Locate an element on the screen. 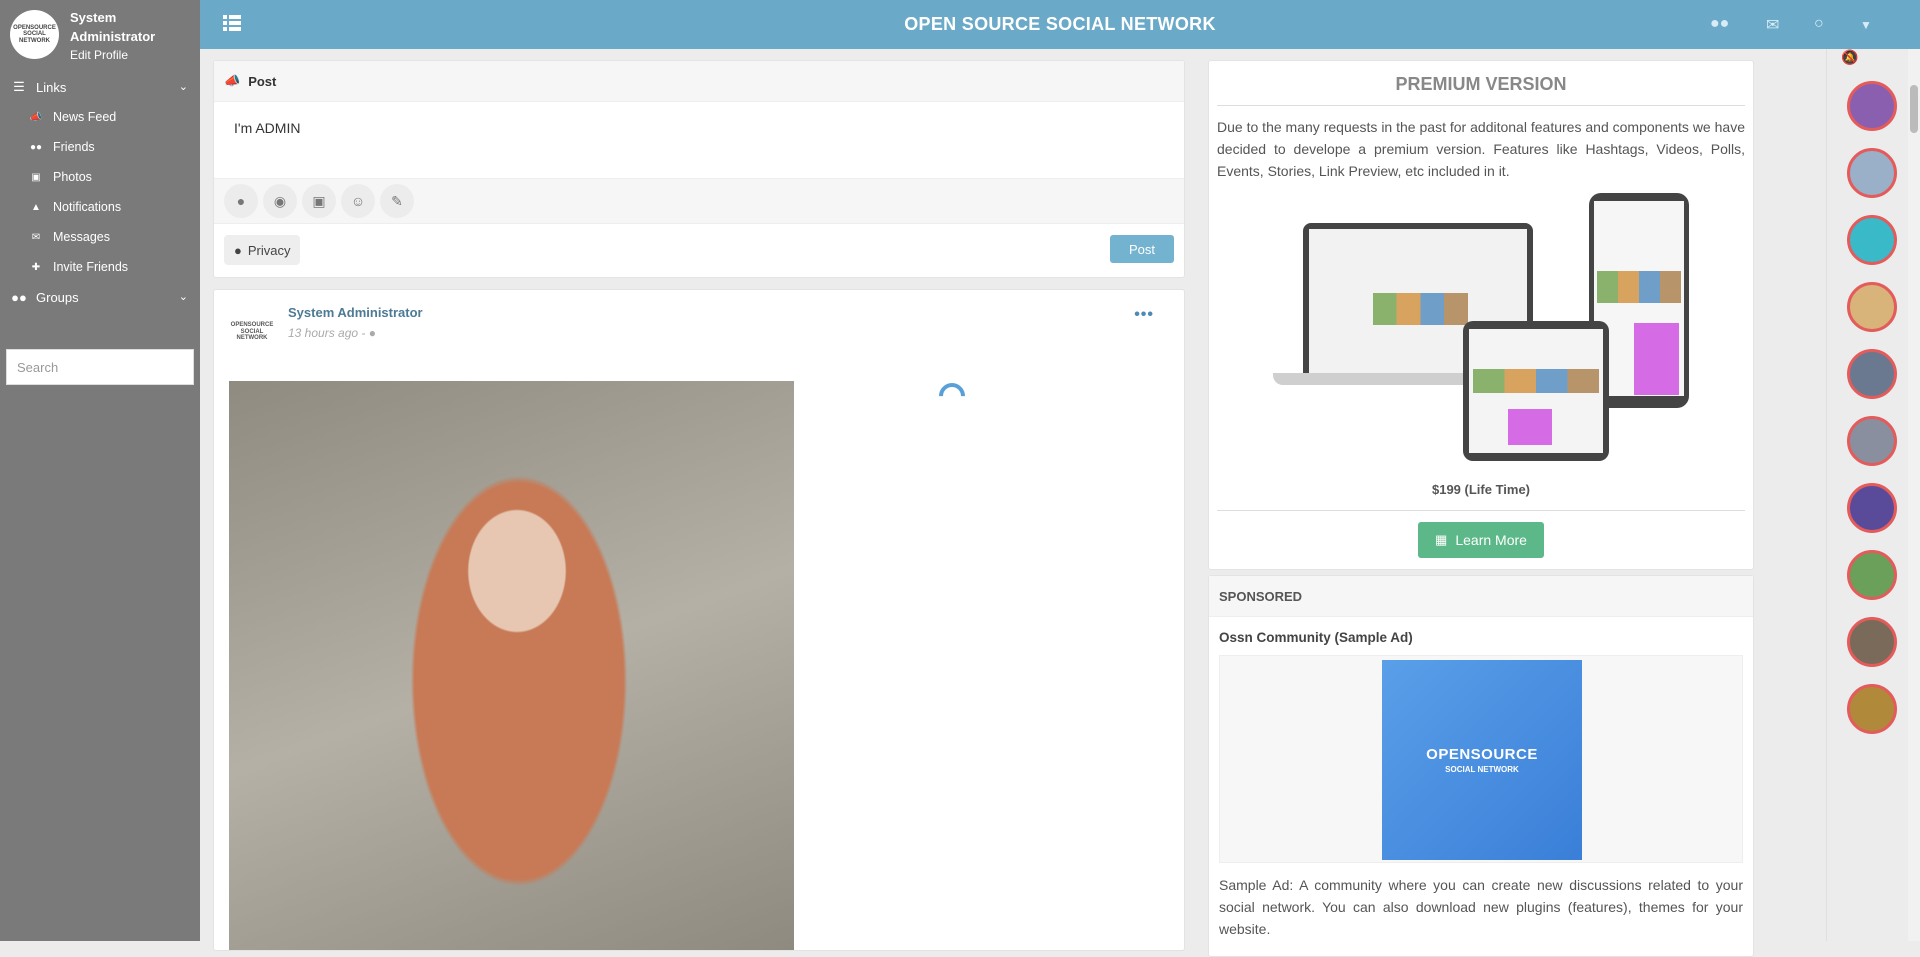 This screenshot has width=1920, height=957. book-icon: ▦ is located at coordinates (1441, 539).